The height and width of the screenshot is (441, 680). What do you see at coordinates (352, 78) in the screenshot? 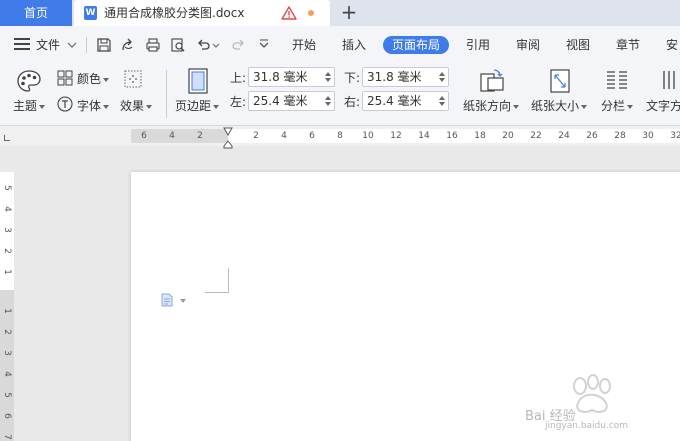
I see `bottom-margin-label: 下:` at bounding box center [352, 78].